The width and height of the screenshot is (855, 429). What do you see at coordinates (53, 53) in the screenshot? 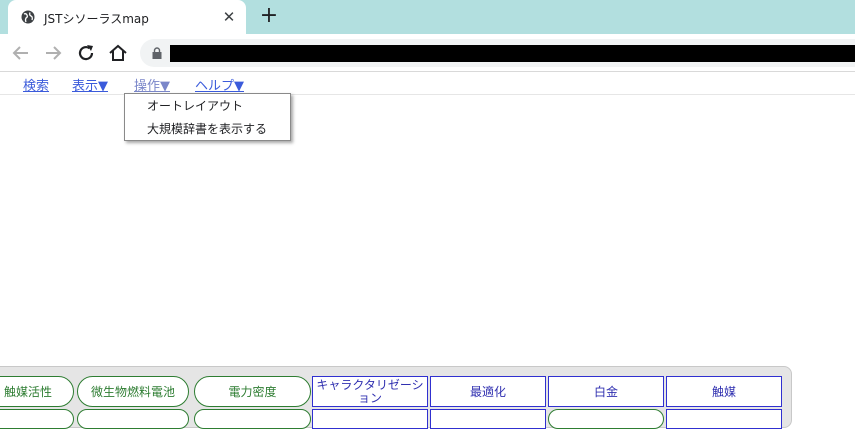
I see `forward-arrow-icon` at bounding box center [53, 53].